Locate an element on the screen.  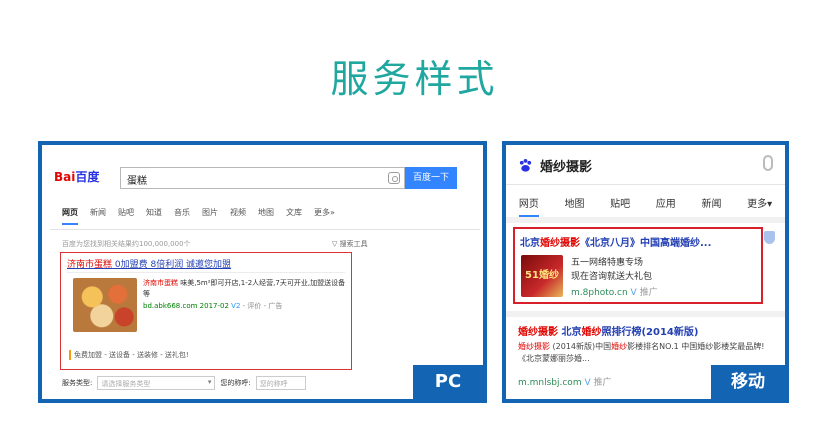
name-input: 您的称呼 is located at coordinates (280, 383).